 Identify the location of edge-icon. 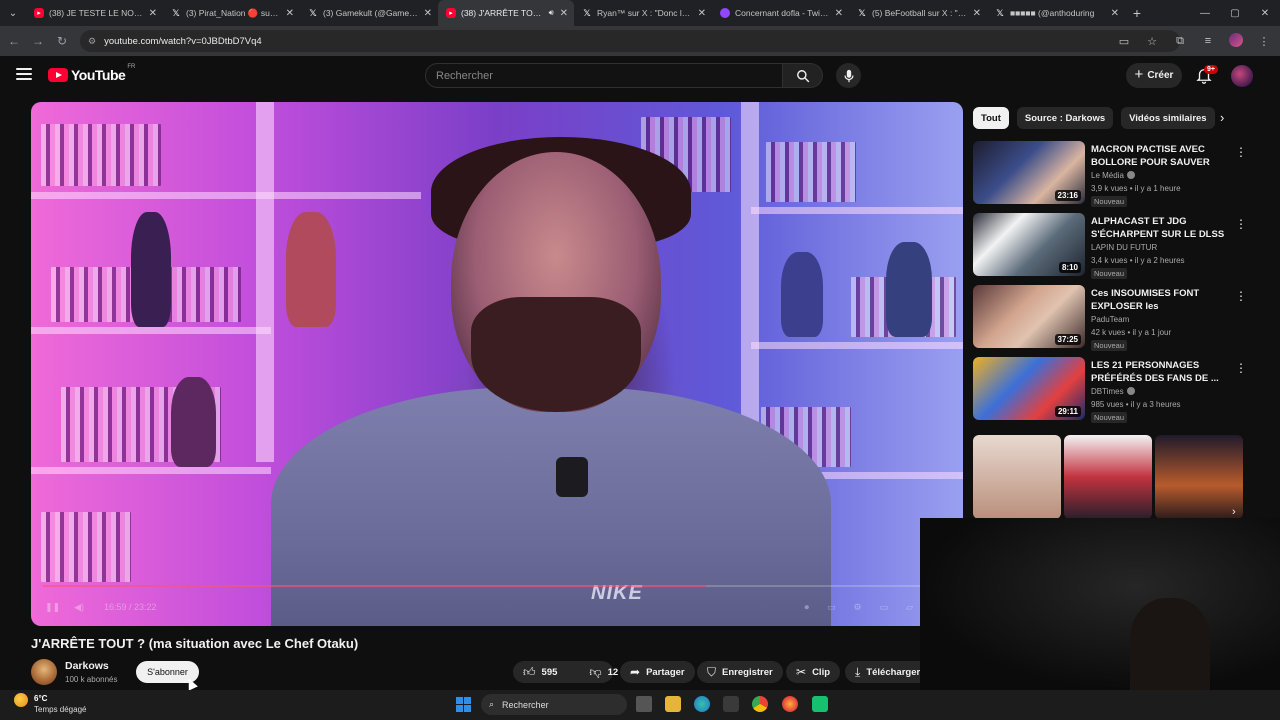
(702, 704).